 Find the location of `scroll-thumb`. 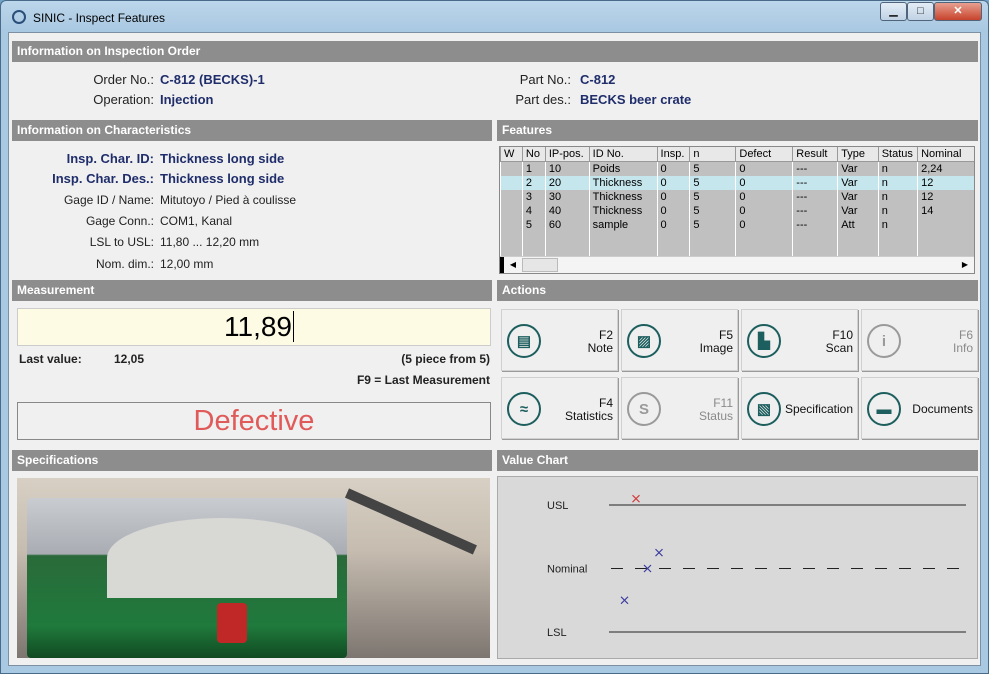

scroll-thumb is located at coordinates (540, 265).